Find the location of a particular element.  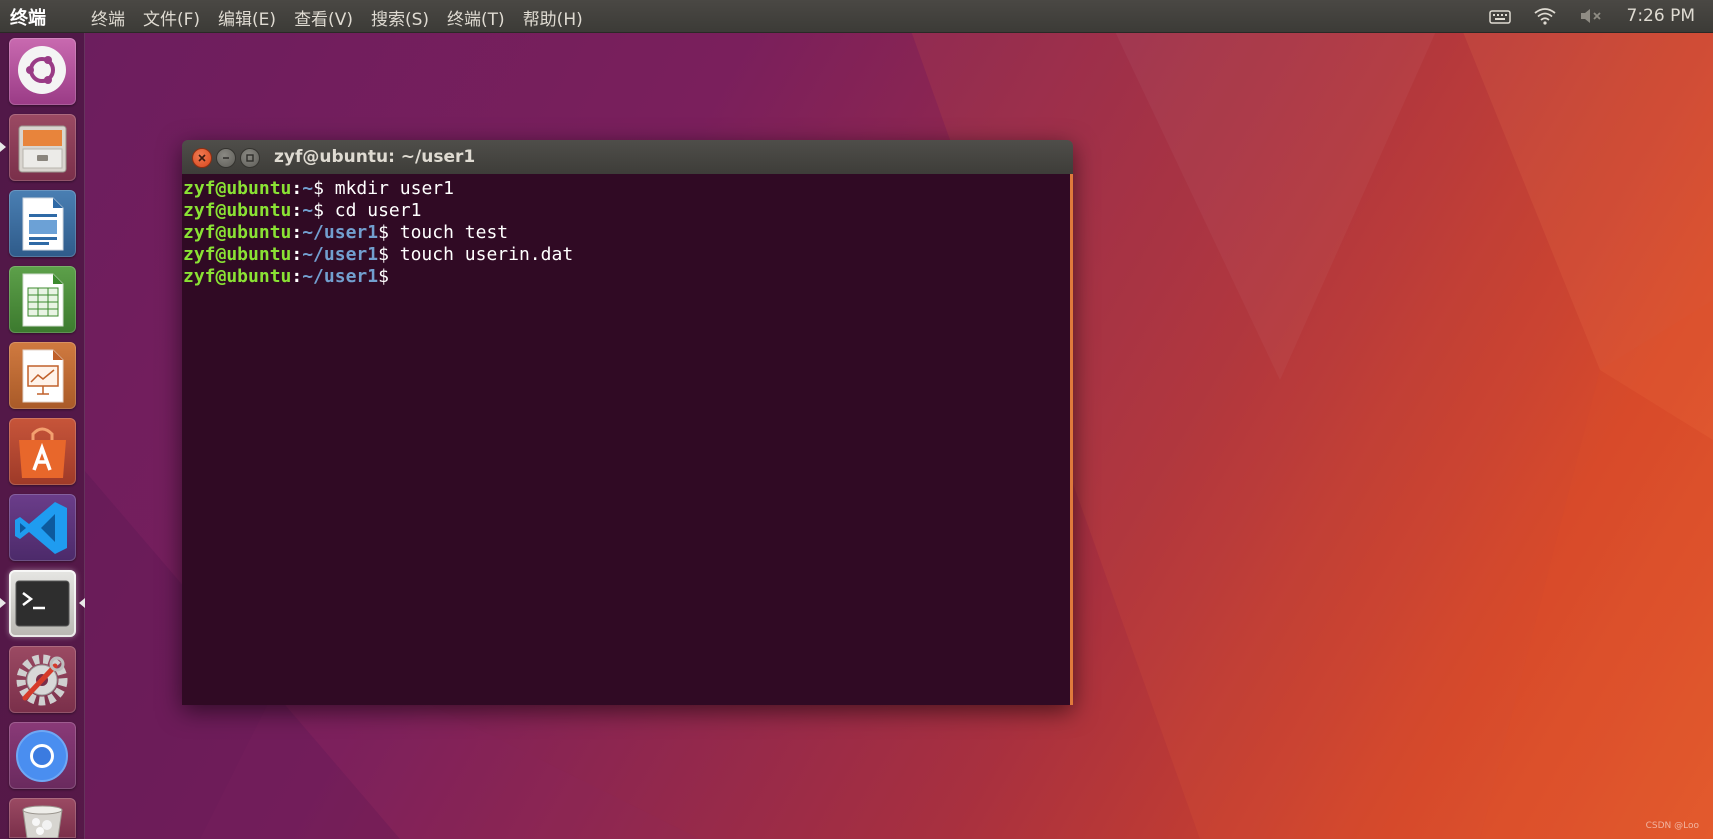

ubuntu-dash-icon is located at coordinates (42, 70).